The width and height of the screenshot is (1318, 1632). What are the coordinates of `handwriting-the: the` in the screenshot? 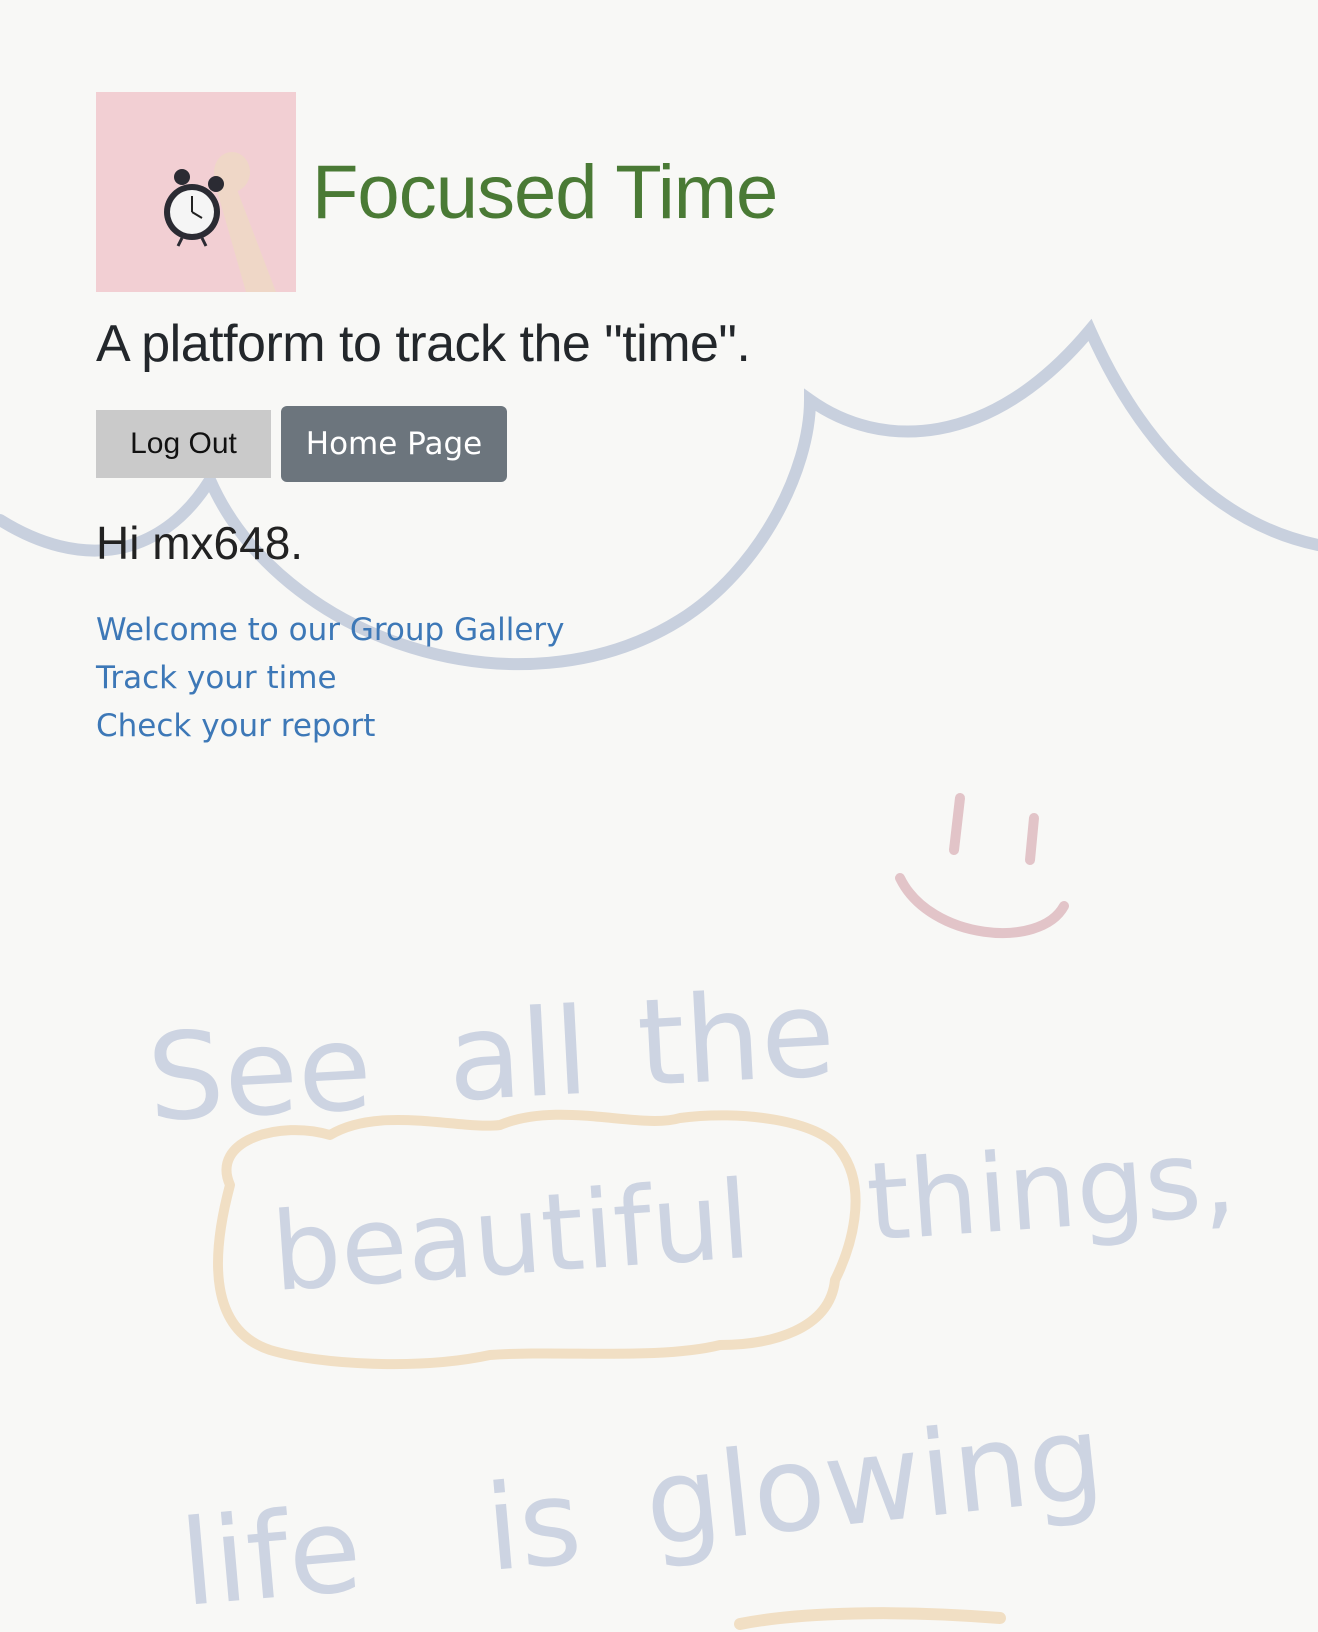 It's located at (736, 1039).